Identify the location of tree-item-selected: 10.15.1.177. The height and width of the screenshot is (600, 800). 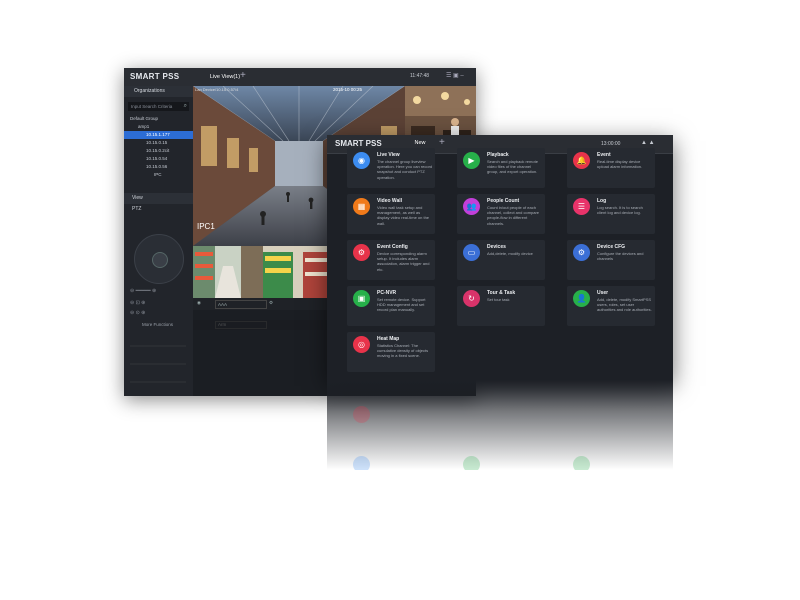
(158, 135).